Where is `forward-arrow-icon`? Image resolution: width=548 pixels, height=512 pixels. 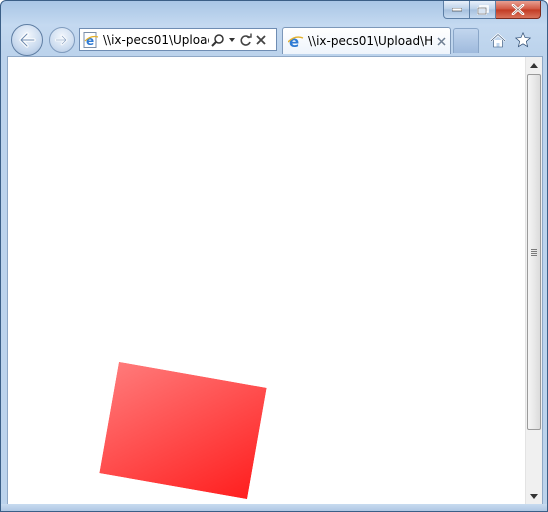 forward-arrow-icon is located at coordinates (61, 40).